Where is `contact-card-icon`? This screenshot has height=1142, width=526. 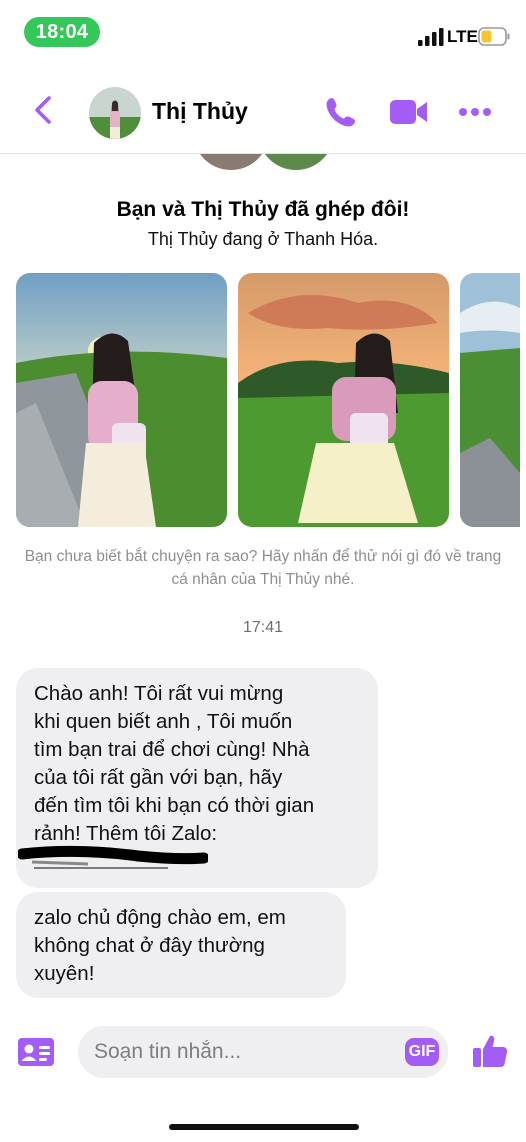
contact-card-icon is located at coordinates (36, 1052).